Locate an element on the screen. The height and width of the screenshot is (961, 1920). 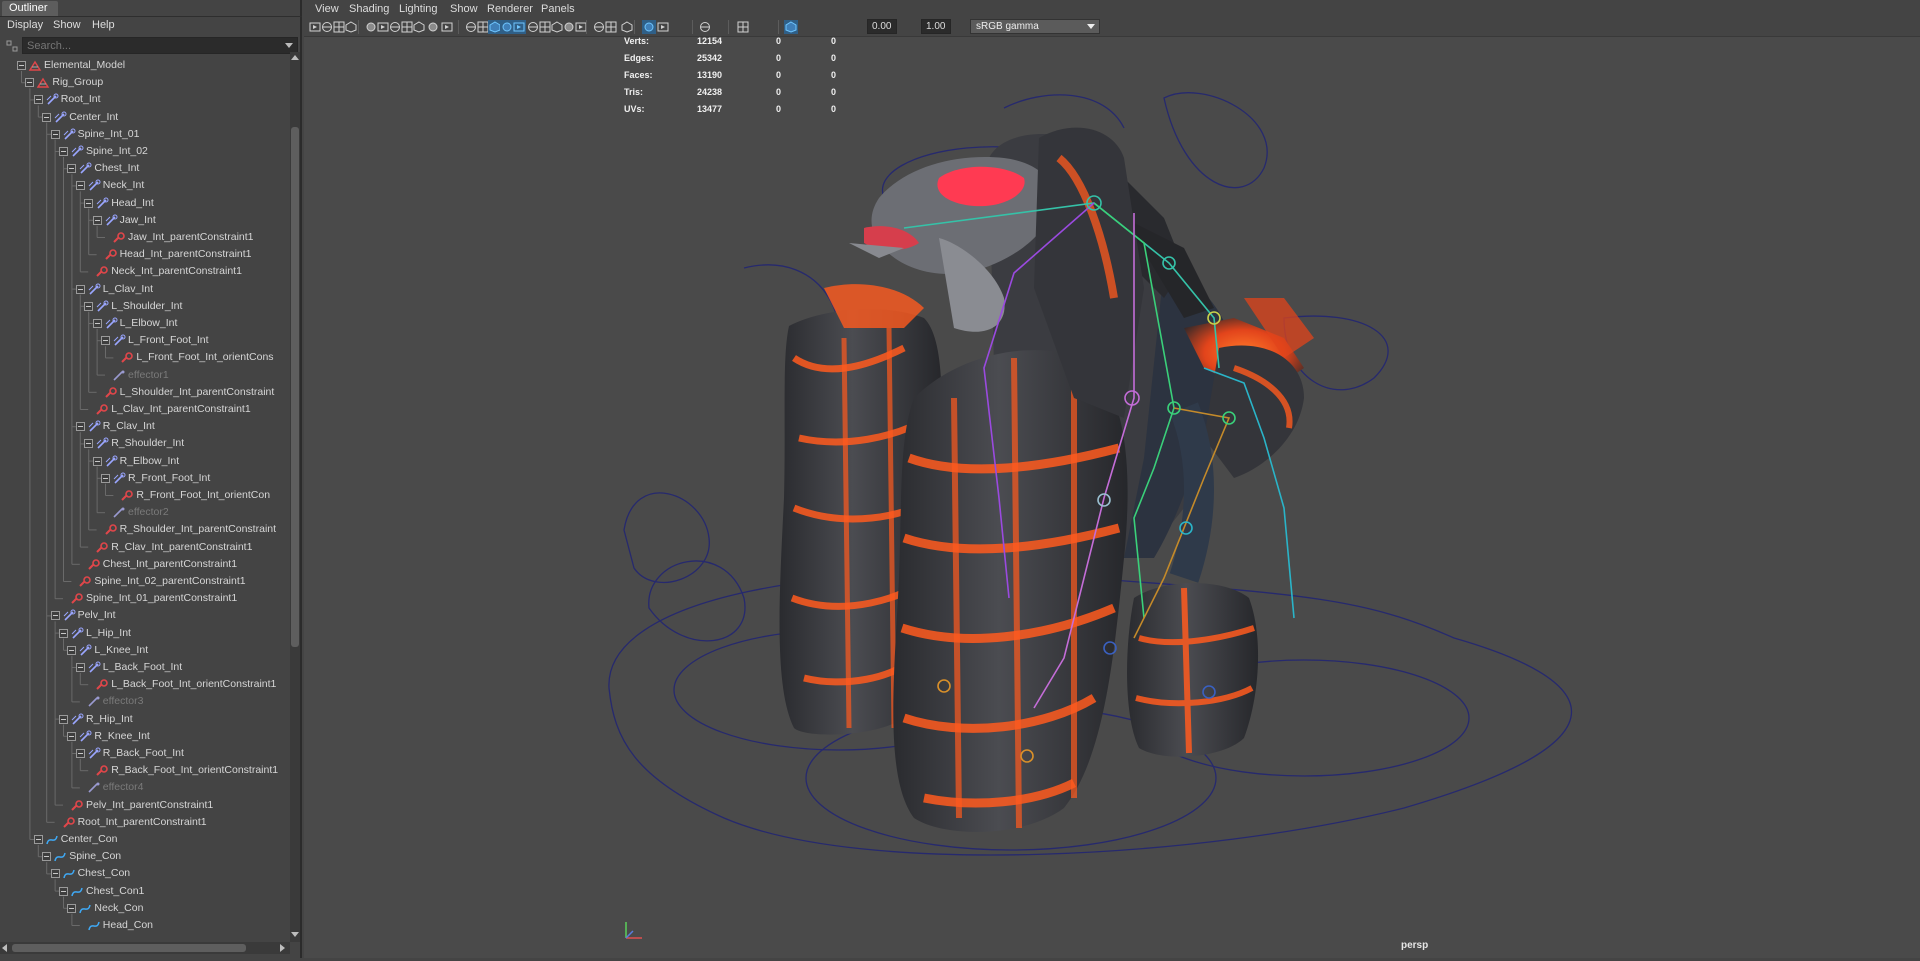
tree-item: Neck_Con is located at coordinates (145, 908).